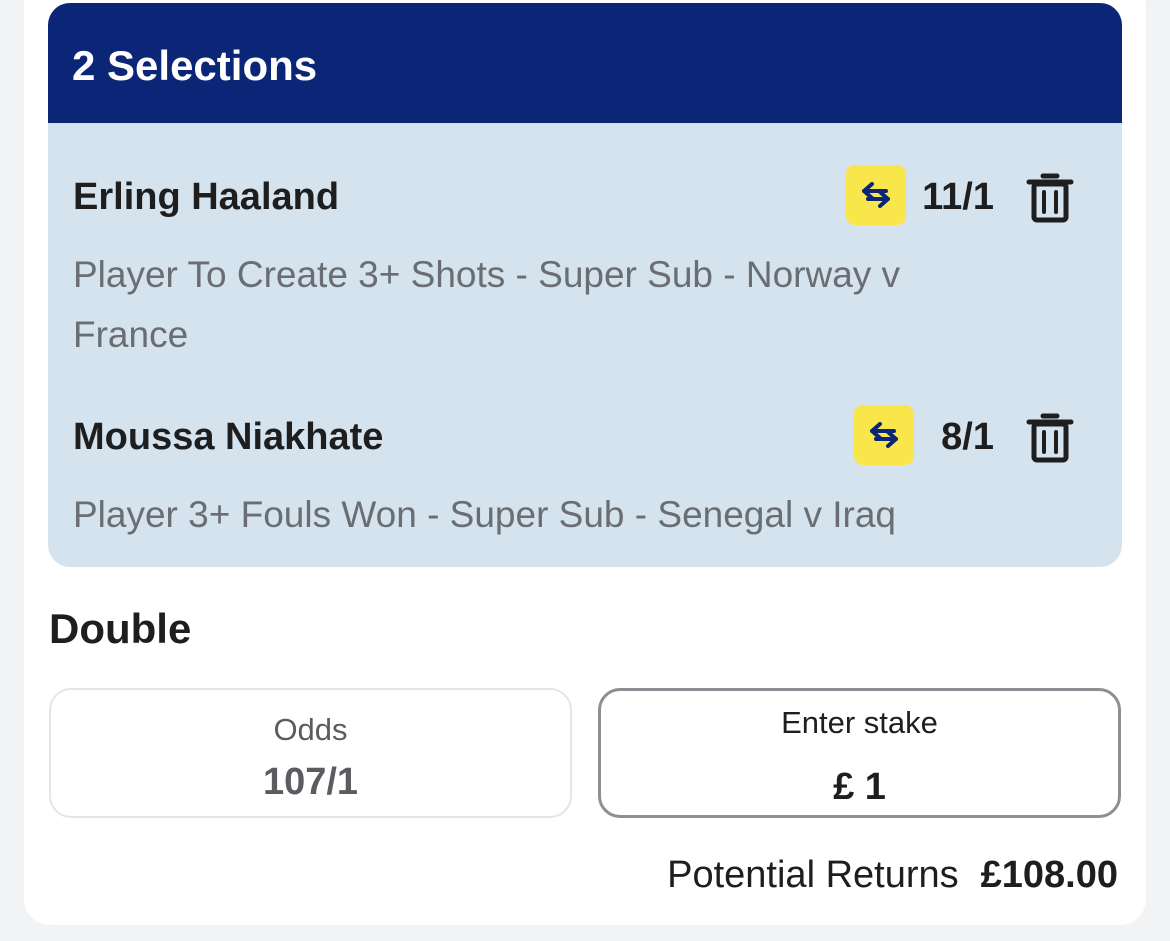 This screenshot has width=1170, height=941. I want to click on potential-returns-label: Potential Returns, so click(813, 875).